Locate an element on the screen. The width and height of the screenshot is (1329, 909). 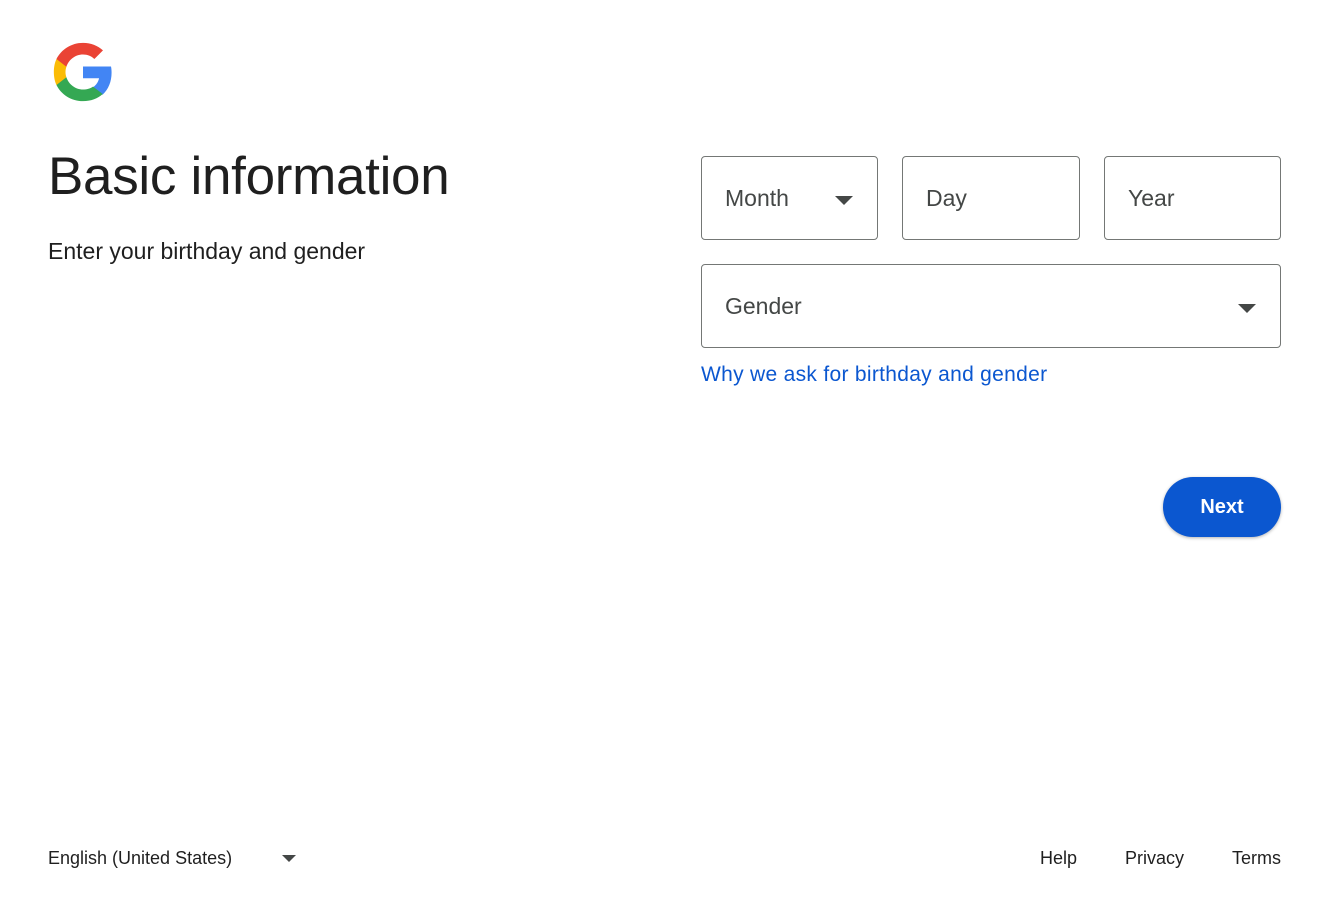
day-input-label: Day is located at coordinates (946, 197).